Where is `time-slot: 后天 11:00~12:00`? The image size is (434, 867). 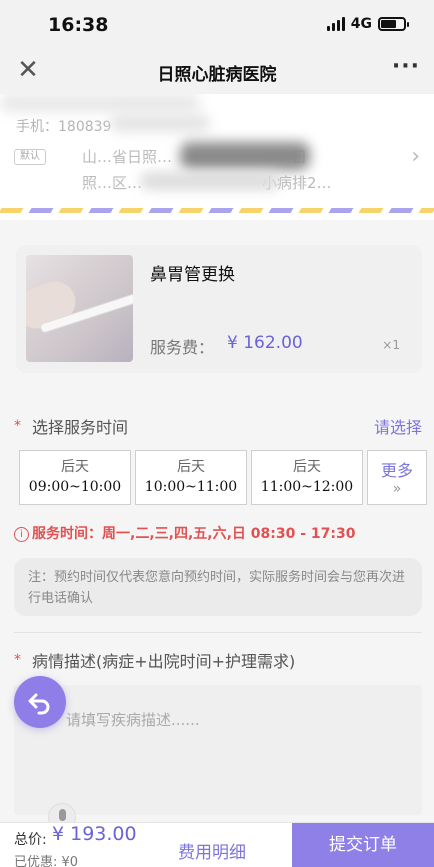
time-slot: 后天 11:00~12:00 is located at coordinates (307, 477).